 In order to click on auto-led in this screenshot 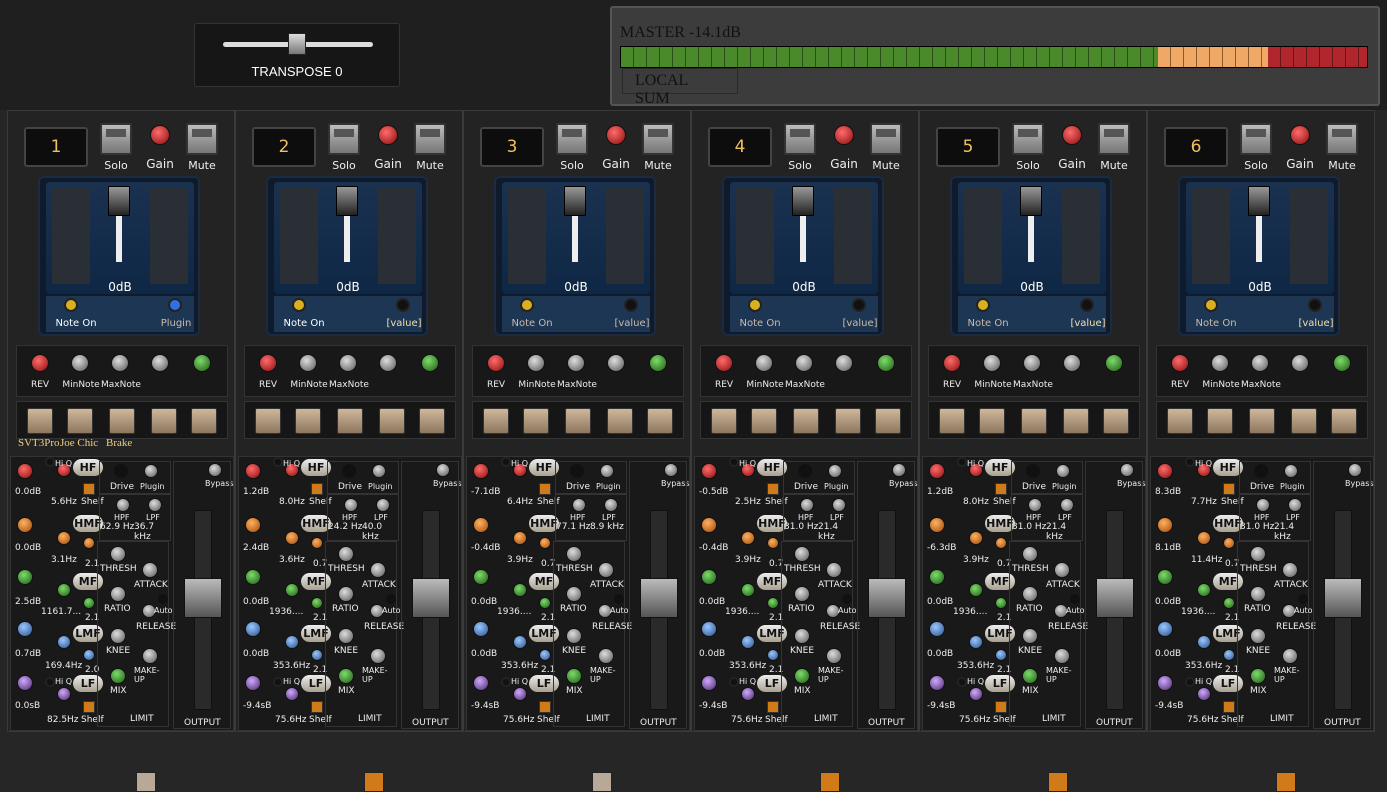, I will do `click(1075, 599)`.